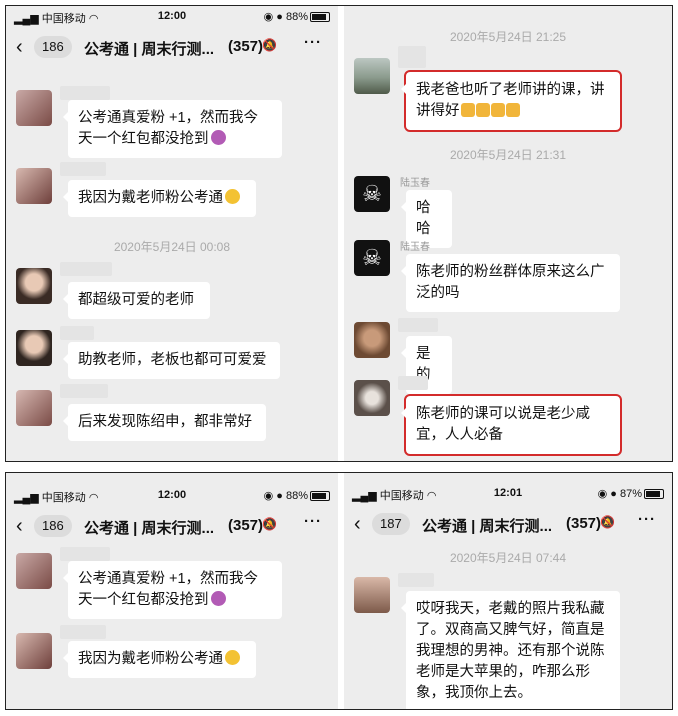  Describe the element at coordinates (508, 558) in the screenshot. I see `timestamp: 2020年5月24日 07:44` at that location.